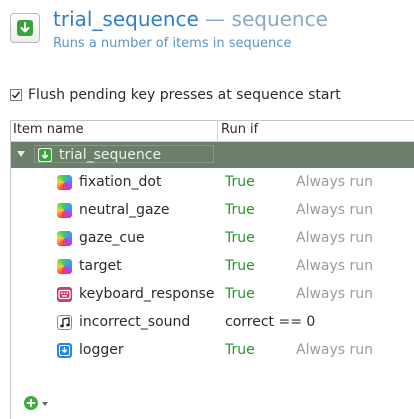 The height and width of the screenshot is (419, 414). What do you see at coordinates (212, 239) in the screenshot?
I see `table-row: gaze_cue True Always run` at bounding box center [212, 239].